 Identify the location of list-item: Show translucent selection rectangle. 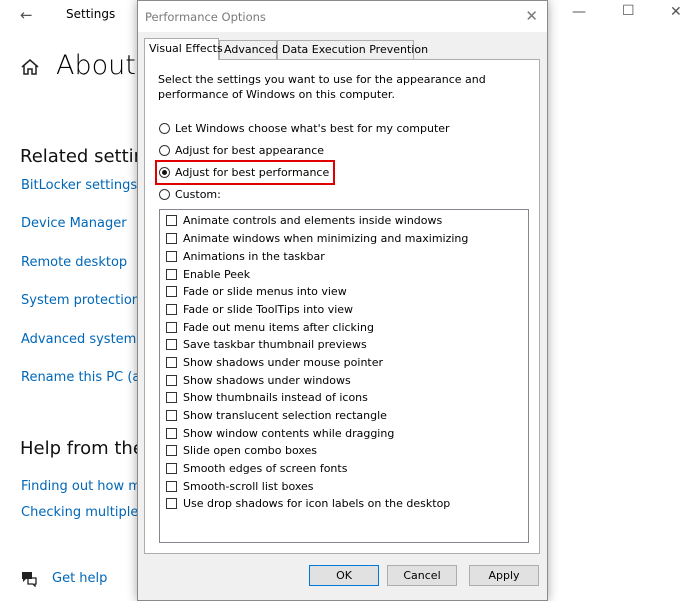
(276, 415).